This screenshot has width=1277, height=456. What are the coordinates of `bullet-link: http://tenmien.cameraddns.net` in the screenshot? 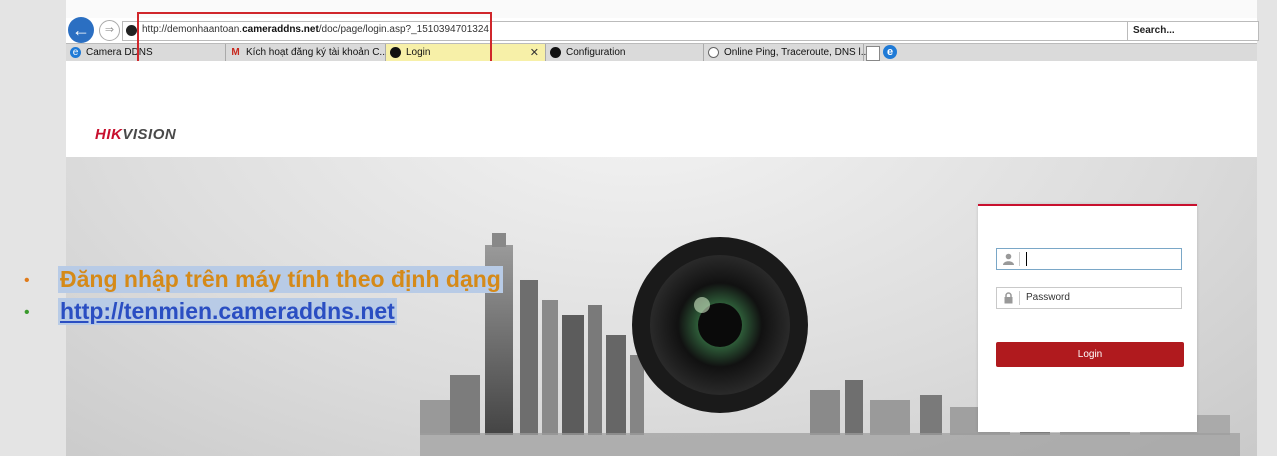 It's located at (227, 311).